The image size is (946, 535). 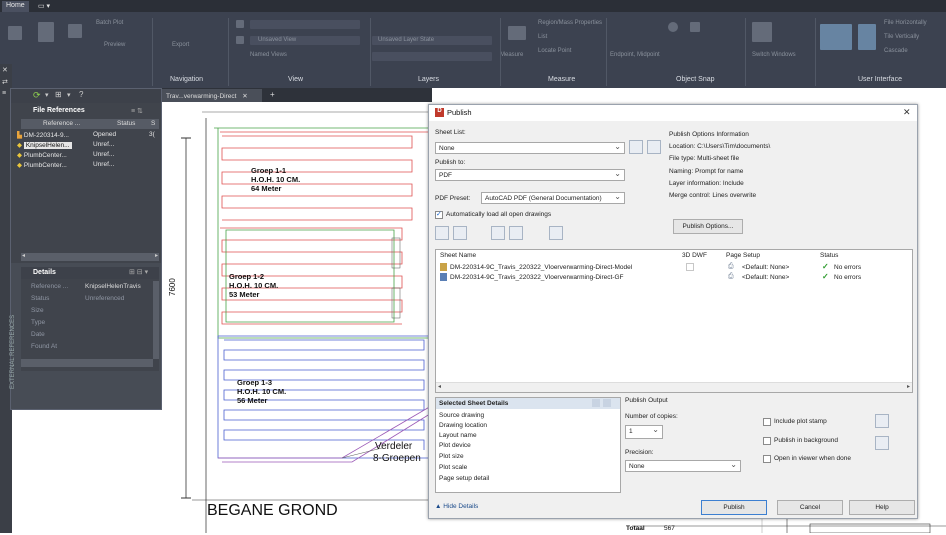 I want to click on attach-dropdown-icon: ▾, so click(x=47, y=95).